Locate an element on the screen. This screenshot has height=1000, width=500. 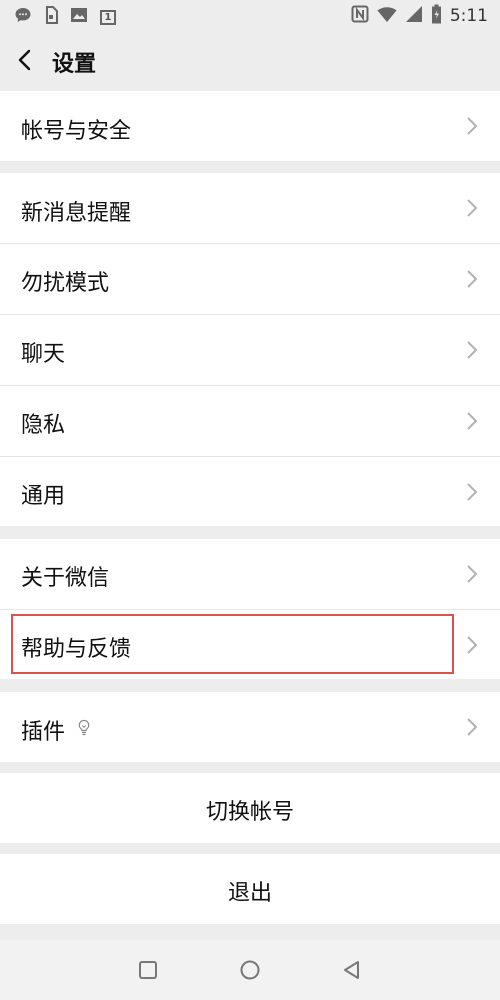
page-title: 设置 is located at coordinates (74, 64).